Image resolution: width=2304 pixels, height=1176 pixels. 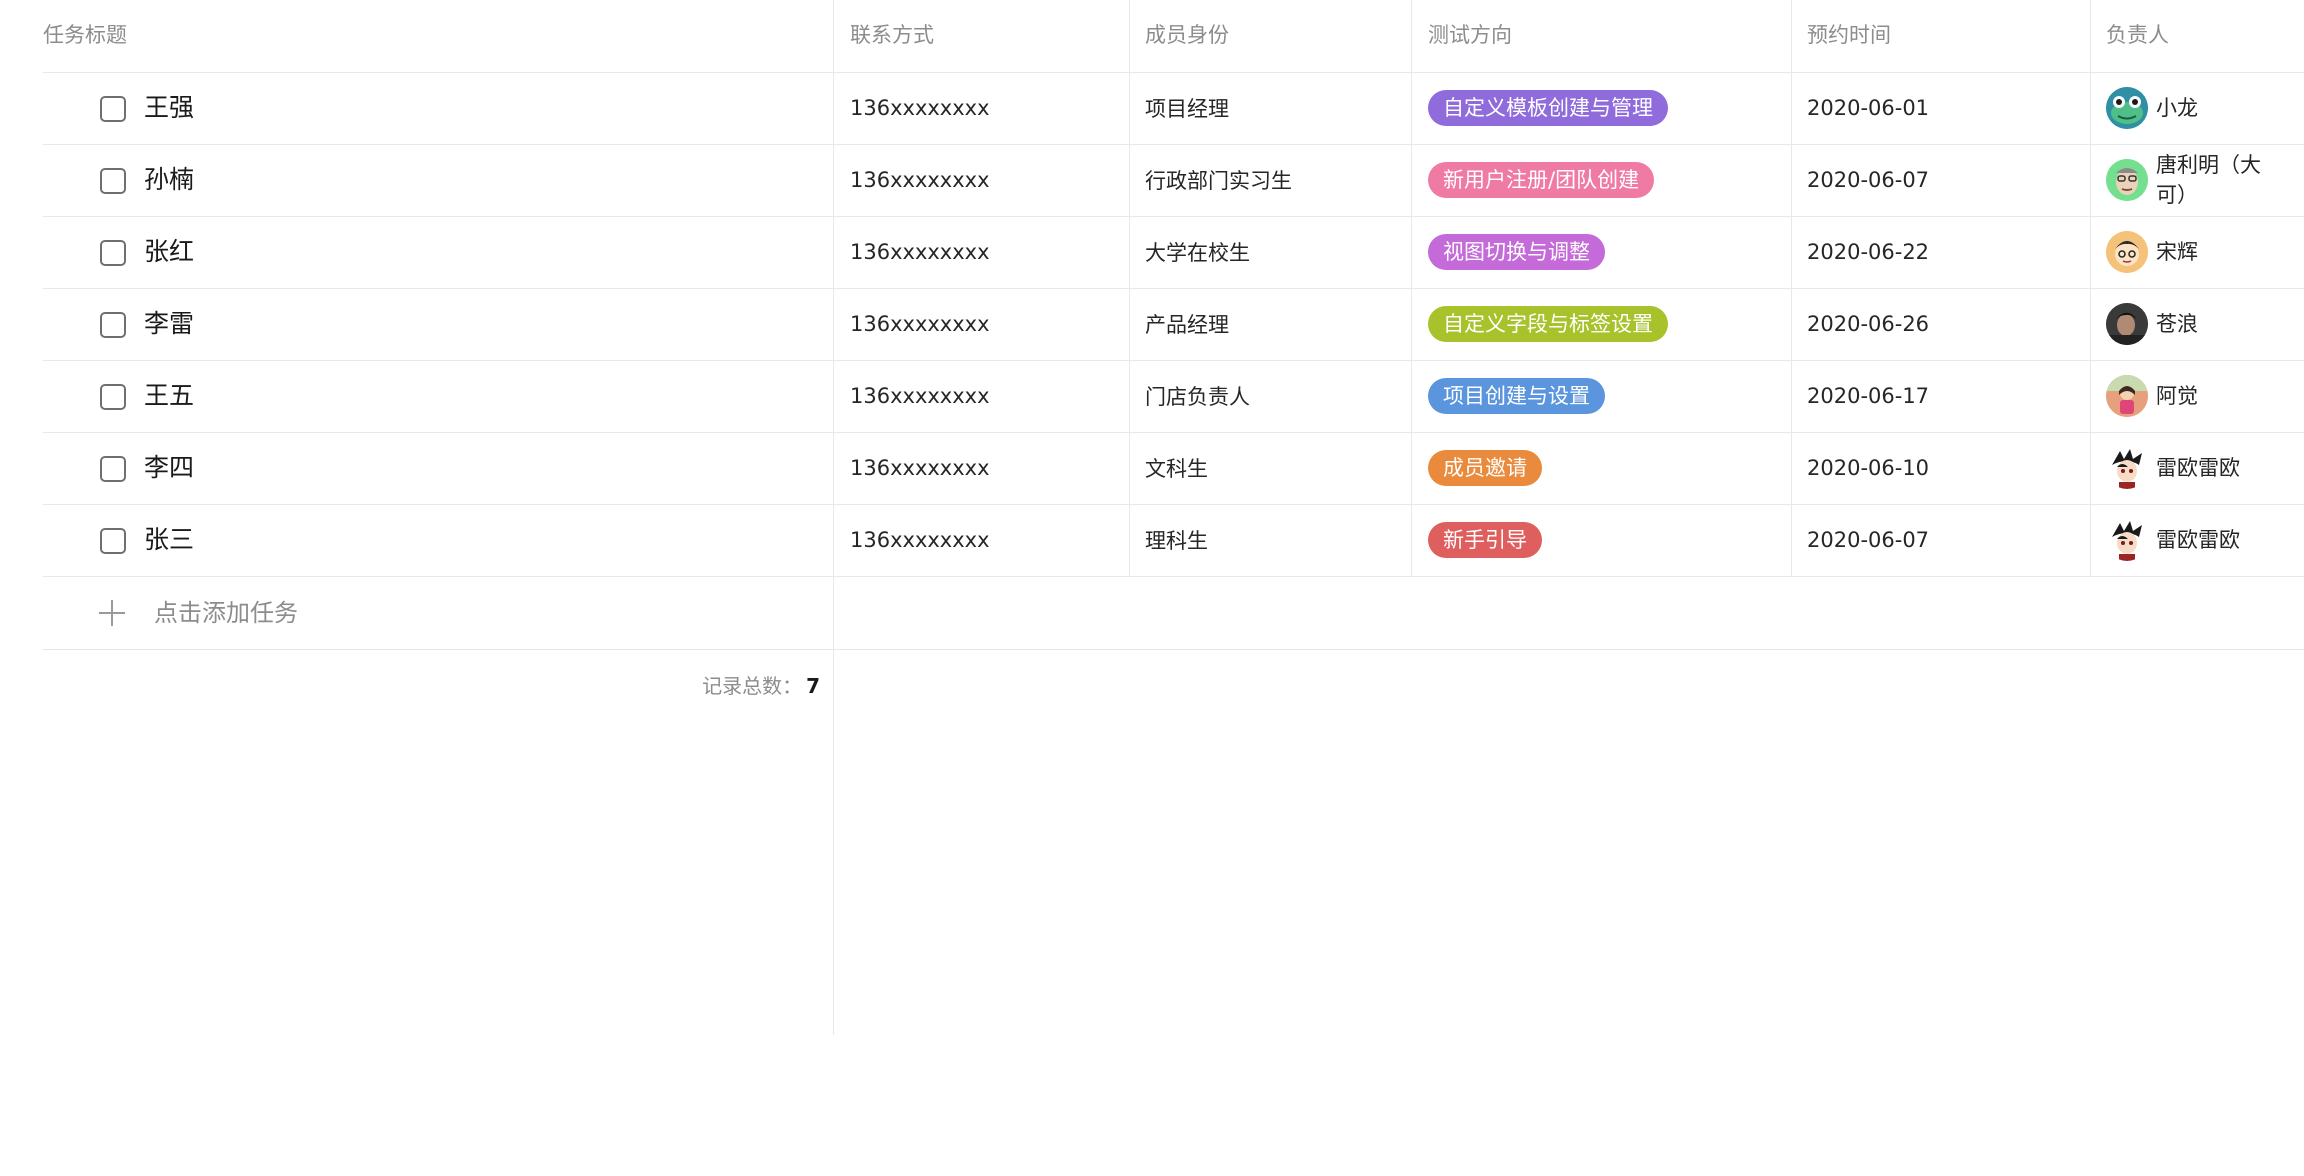 I want to click on date-cell: 2020-06-17, so click(x=1868, y=396).